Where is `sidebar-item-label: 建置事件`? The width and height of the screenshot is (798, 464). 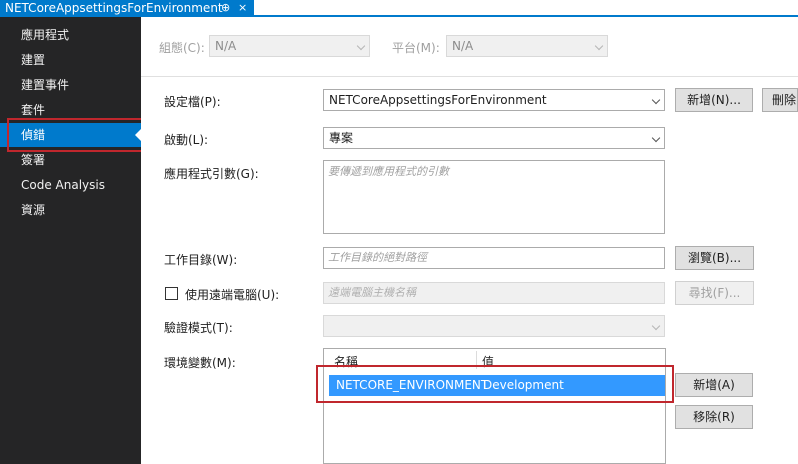 sidebar-item-label: 建置事件 is located at coordinates (45, 85).